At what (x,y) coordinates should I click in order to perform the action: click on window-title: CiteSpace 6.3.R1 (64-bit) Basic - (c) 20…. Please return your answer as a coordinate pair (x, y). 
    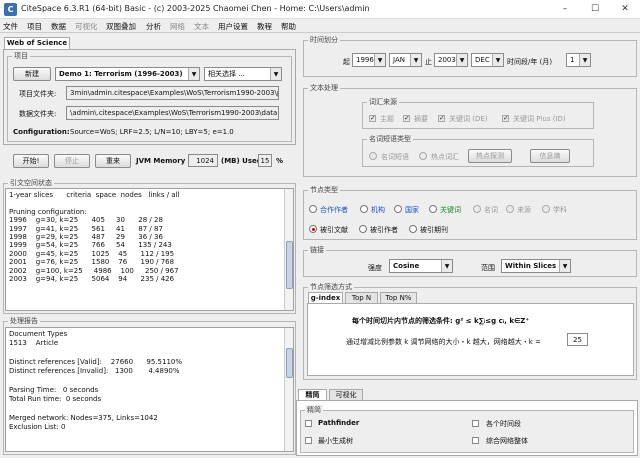
    Looking at the image, I should click on (195, 8).